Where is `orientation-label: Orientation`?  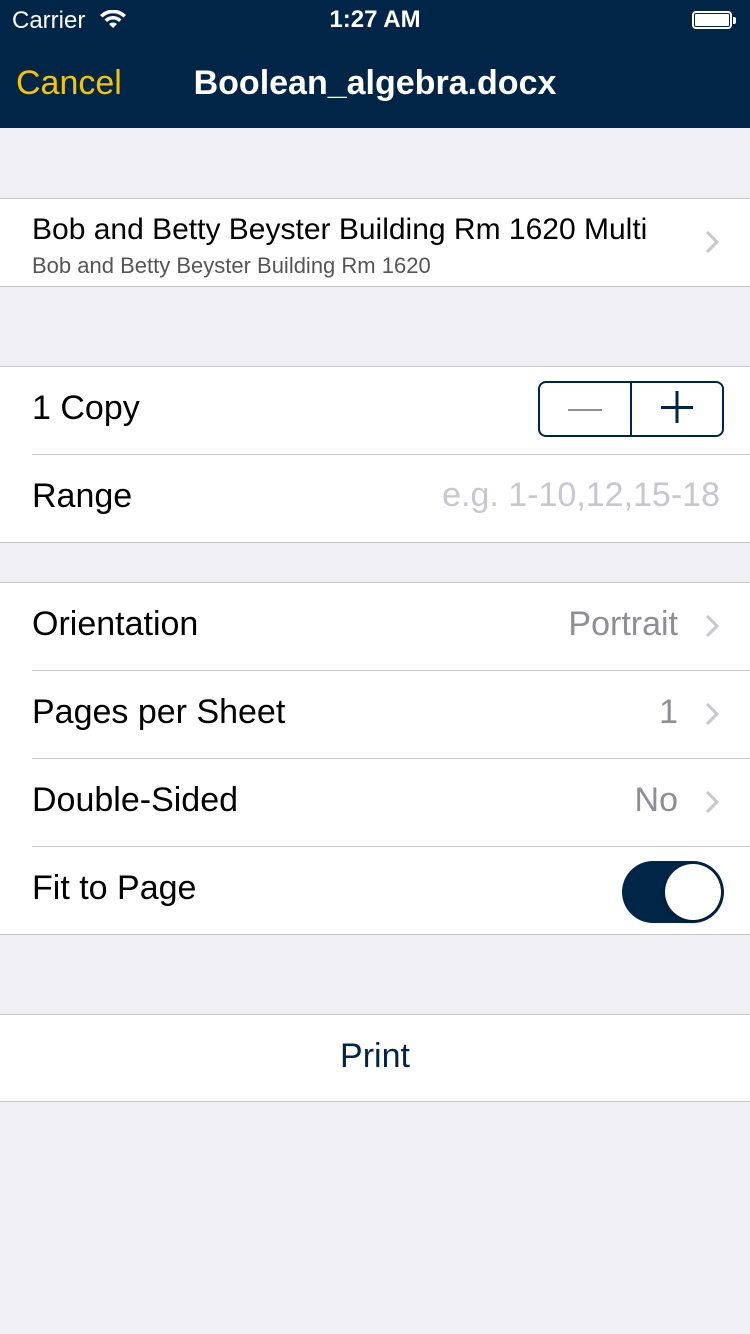 orientation-label: Orientation is located at coordinates (115, 624).